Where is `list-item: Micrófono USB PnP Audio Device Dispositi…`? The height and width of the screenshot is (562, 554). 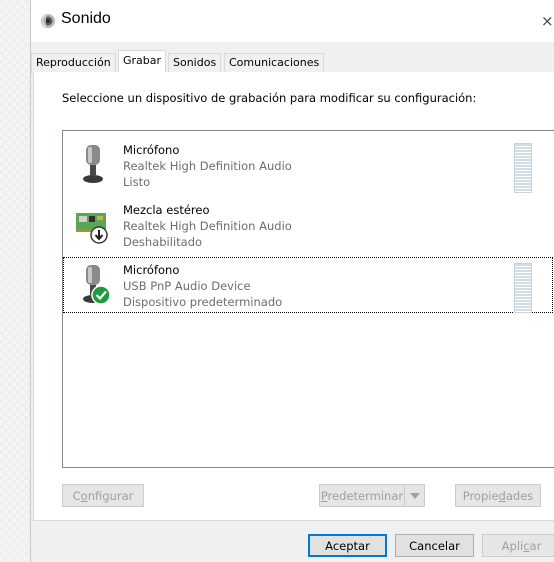 list-item: Micrófono USB PnP Audio Device Dispositi… is located at coordinates (308, 285).